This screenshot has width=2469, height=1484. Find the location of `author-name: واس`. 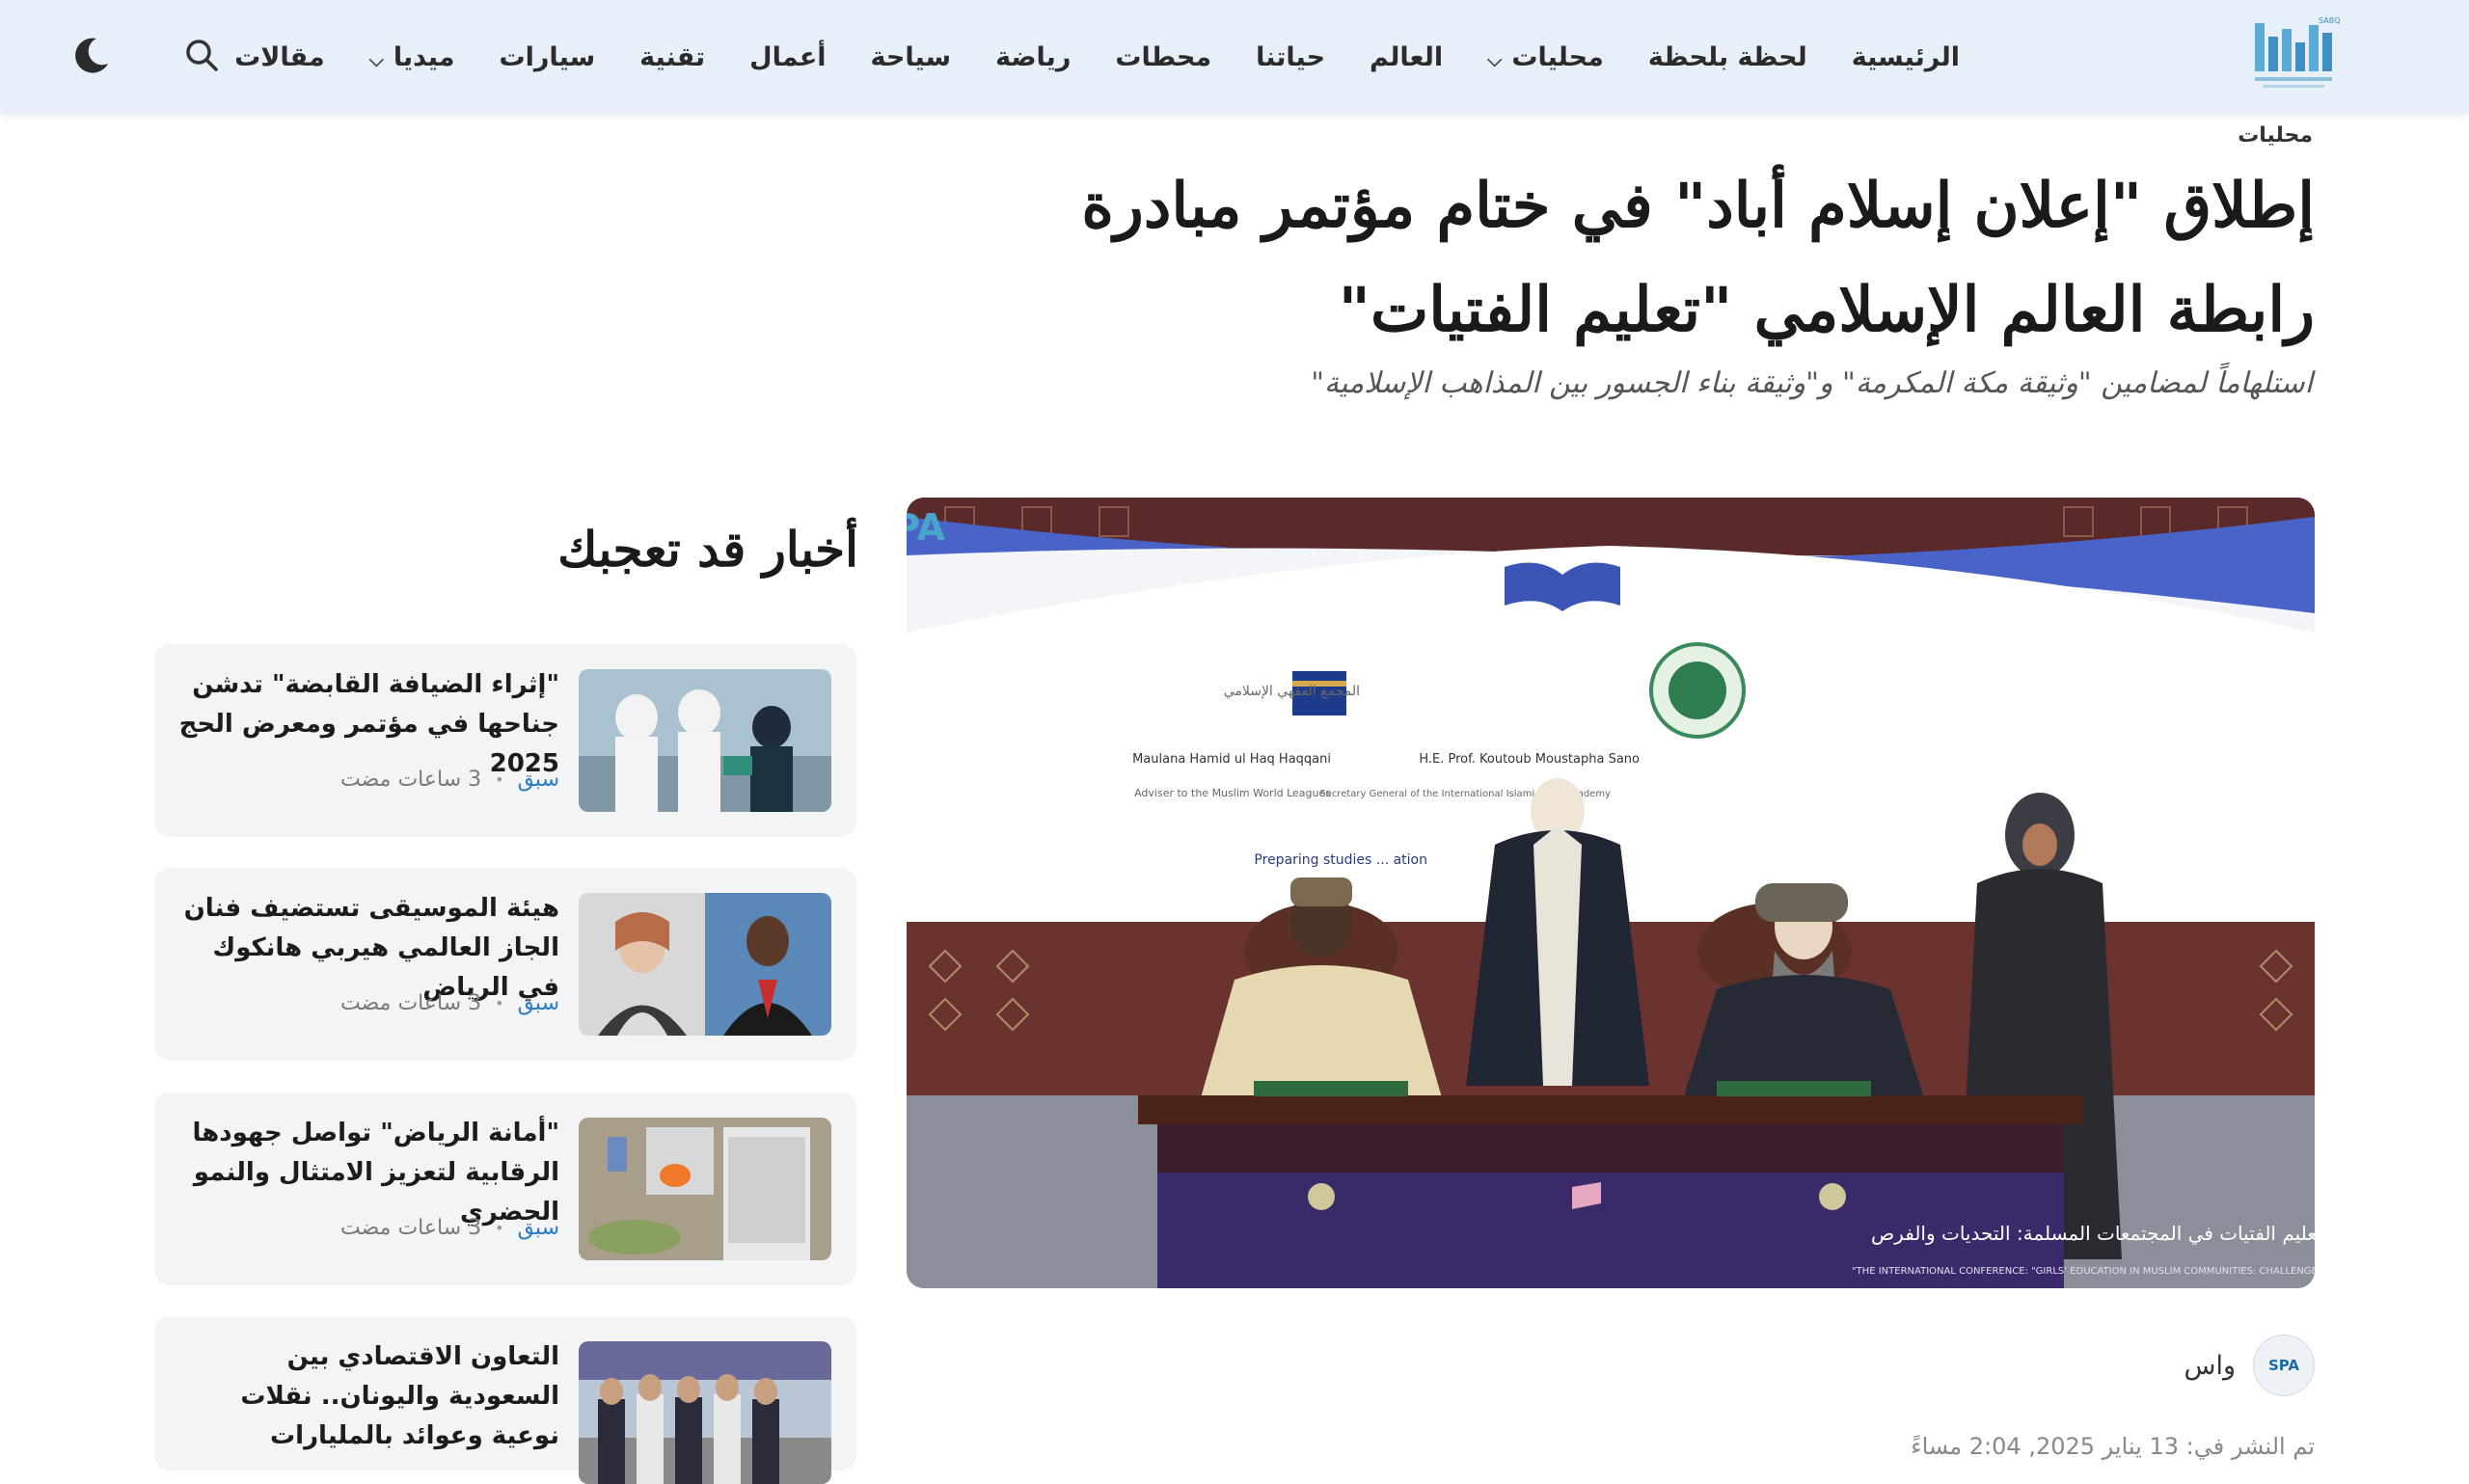

author-name: واس is located at coordinates (2210, 1365).